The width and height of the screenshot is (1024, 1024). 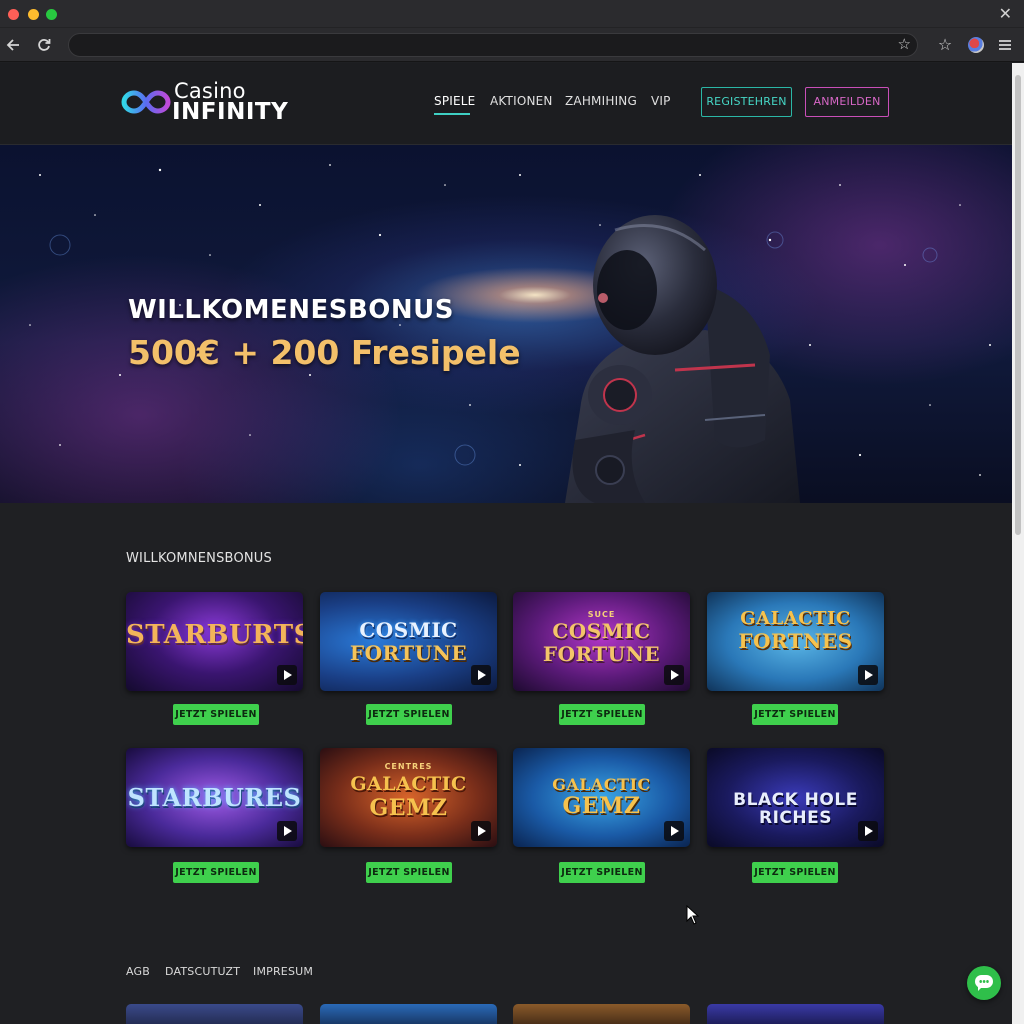 I want to click on game-kicker: CENTRES, so click(x=408, y=766).